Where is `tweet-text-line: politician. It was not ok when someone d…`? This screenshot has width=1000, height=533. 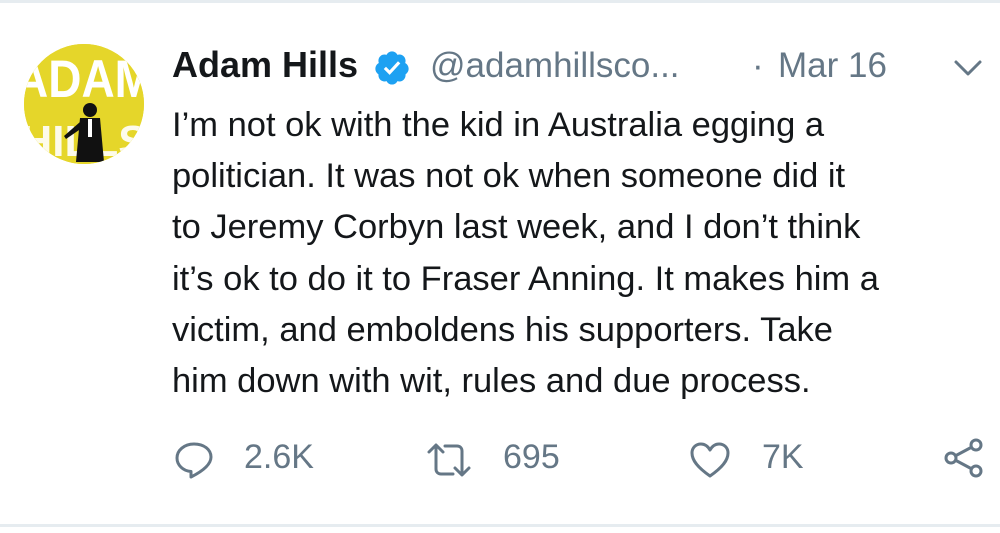
tweet-text-line: politician. It was not ok when someone d… is located at coordinates (509, 176).